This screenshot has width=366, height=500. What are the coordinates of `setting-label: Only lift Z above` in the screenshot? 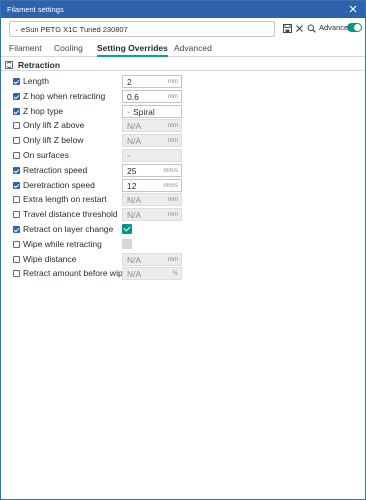 It's located at (54, 125).